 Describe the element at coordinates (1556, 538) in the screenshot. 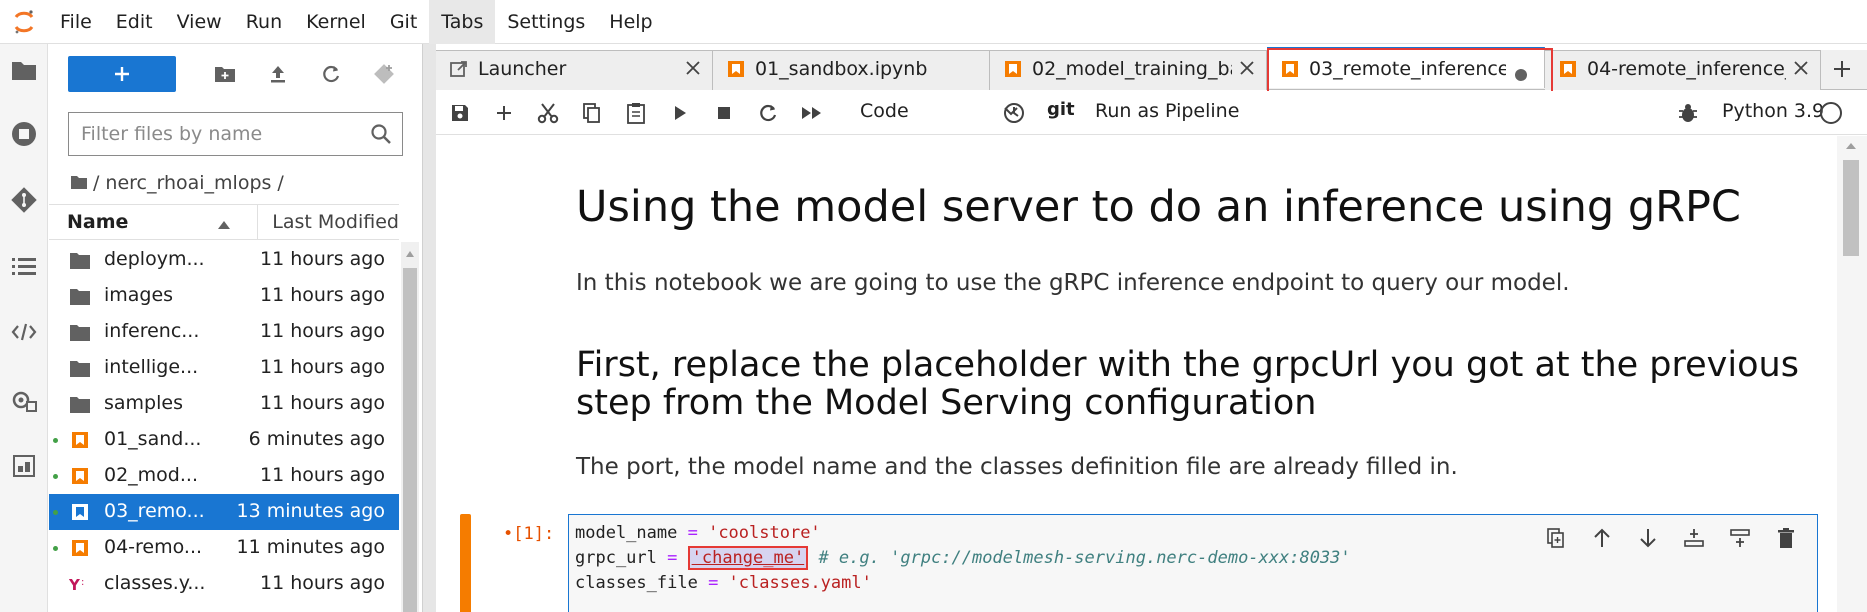

I see `duplicate-cell-icon` at that location.